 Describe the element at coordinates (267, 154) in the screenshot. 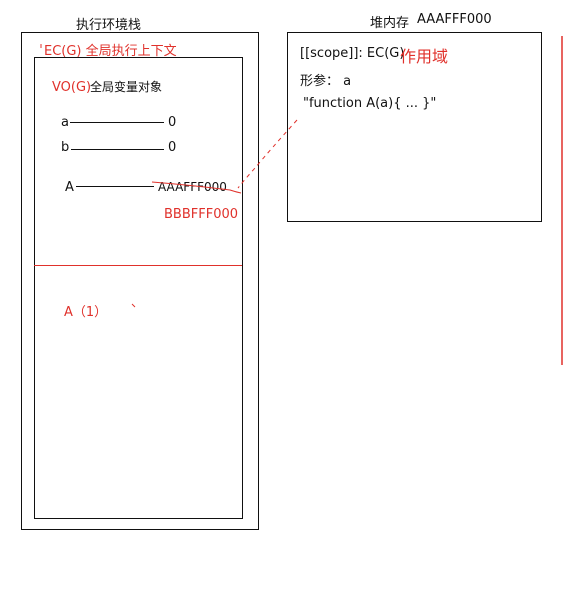

I see `heap-pointer-stroke` at that location.